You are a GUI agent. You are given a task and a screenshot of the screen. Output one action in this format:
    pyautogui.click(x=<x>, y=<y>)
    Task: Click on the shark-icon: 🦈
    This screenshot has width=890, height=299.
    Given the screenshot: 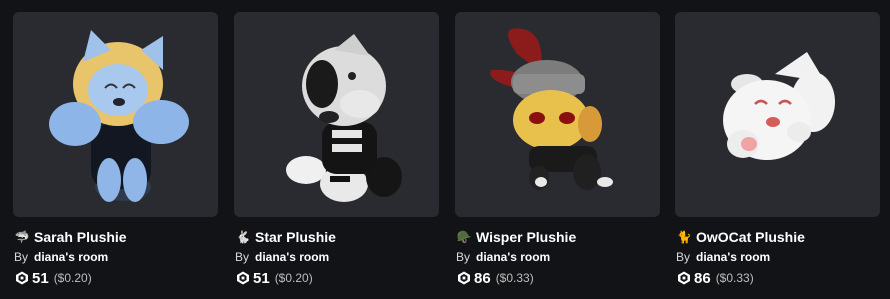 What is the action you would take?
    pyautogui.click(x=22, y=237)
    